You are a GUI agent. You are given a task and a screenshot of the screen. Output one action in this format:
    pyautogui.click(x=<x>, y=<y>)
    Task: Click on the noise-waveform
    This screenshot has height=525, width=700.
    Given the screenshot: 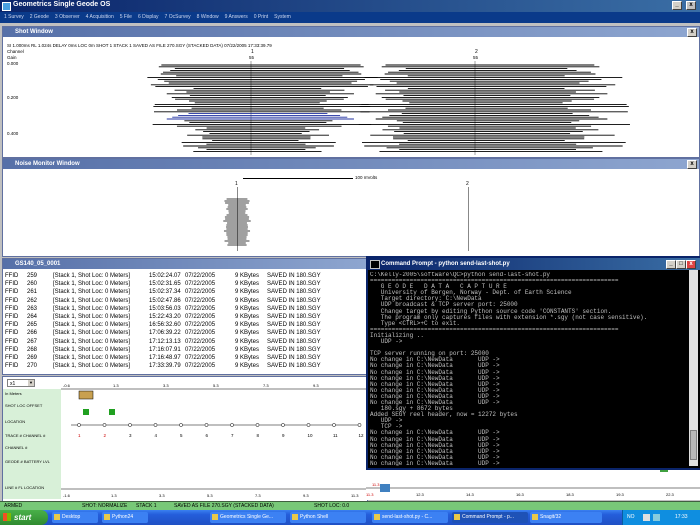 What is the action you would take?
    pyautogui.click(x=237, y=222)
    